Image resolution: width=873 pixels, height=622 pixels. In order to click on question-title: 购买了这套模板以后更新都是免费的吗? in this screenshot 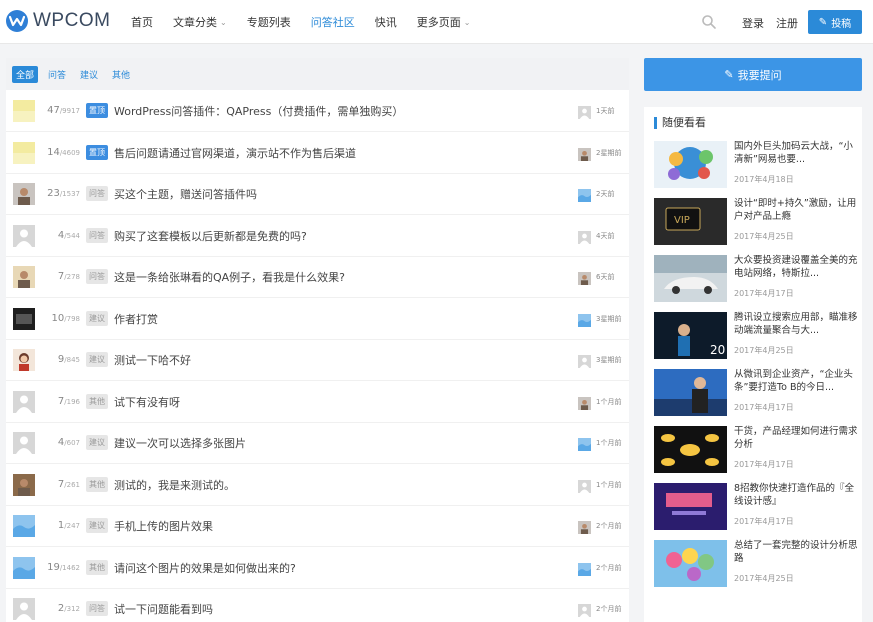, I will do `click(210, 236)`.